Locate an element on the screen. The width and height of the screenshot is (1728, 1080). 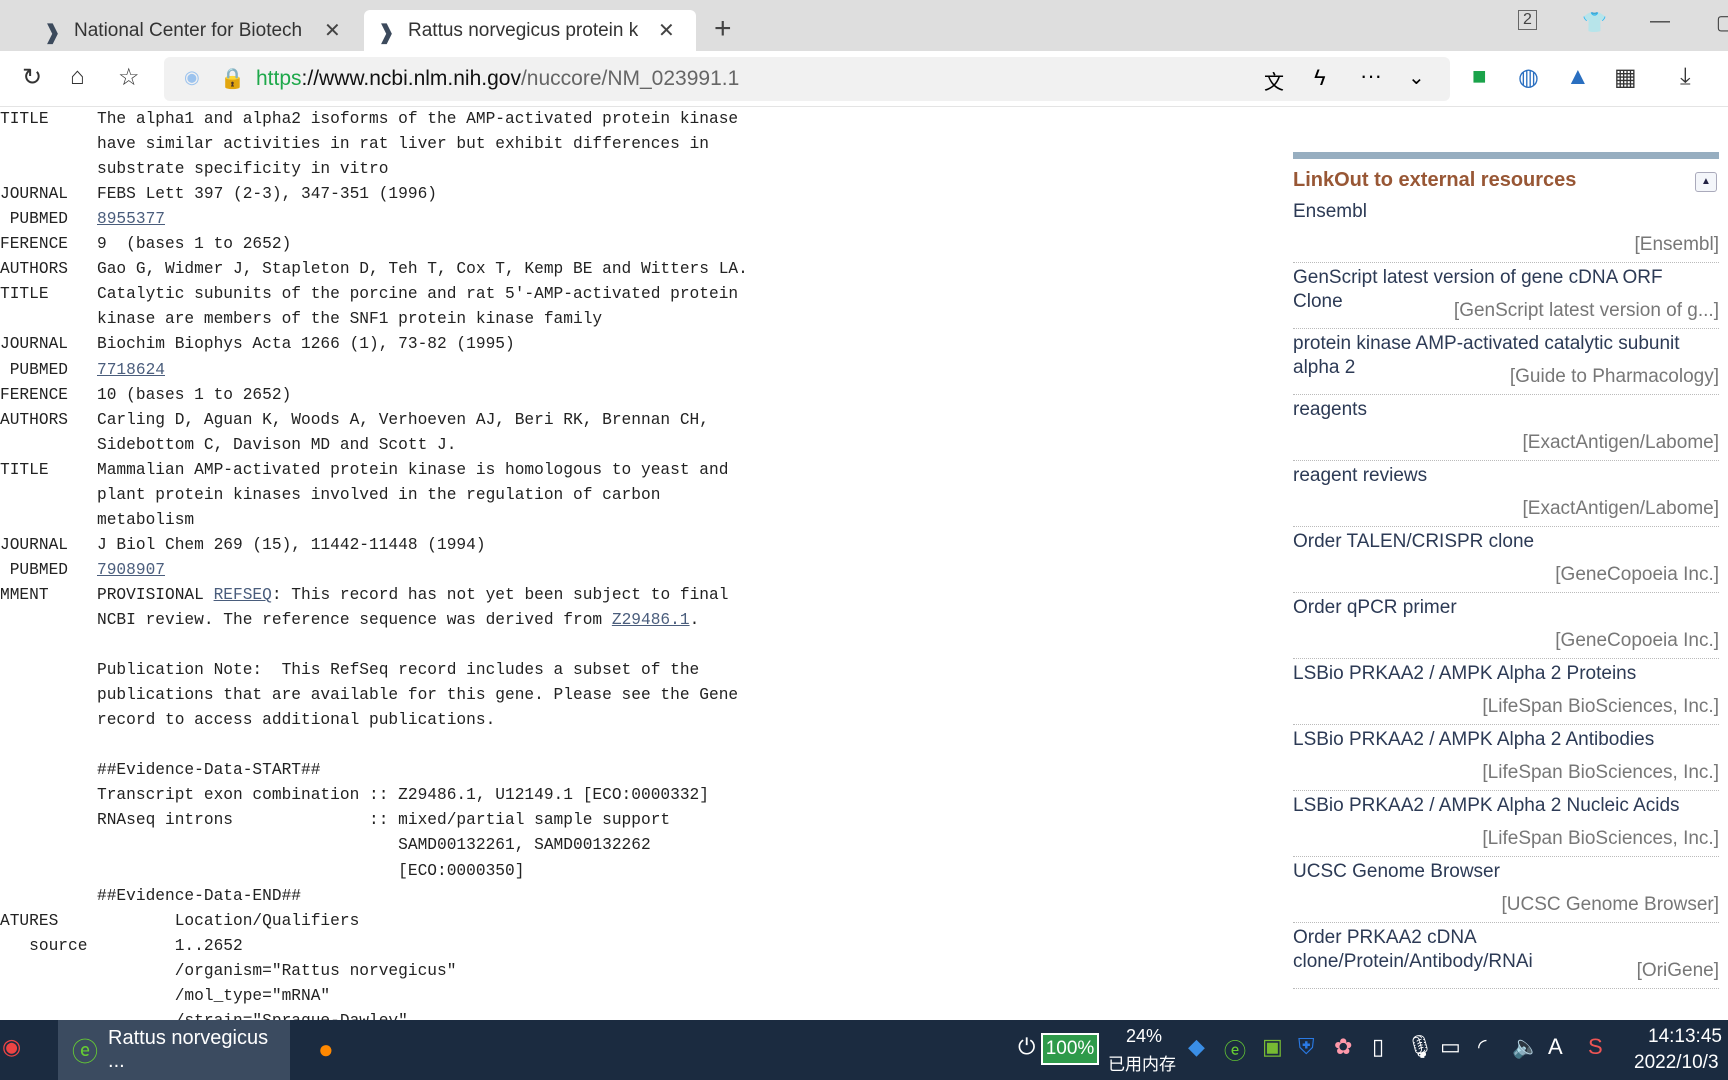
field-value: 7908907 is located at coordinates (131, 570).